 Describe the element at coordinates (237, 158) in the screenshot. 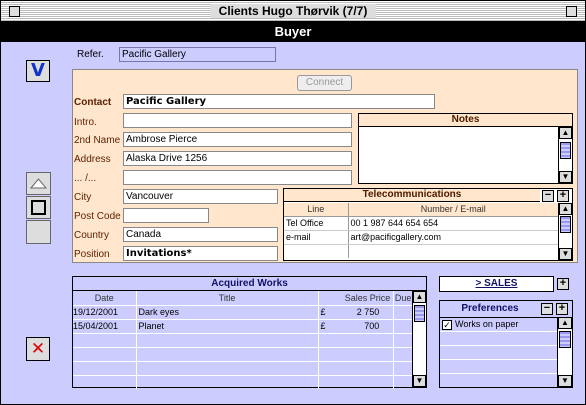

I see `address-field: Alaska Drive 1256` at that location.